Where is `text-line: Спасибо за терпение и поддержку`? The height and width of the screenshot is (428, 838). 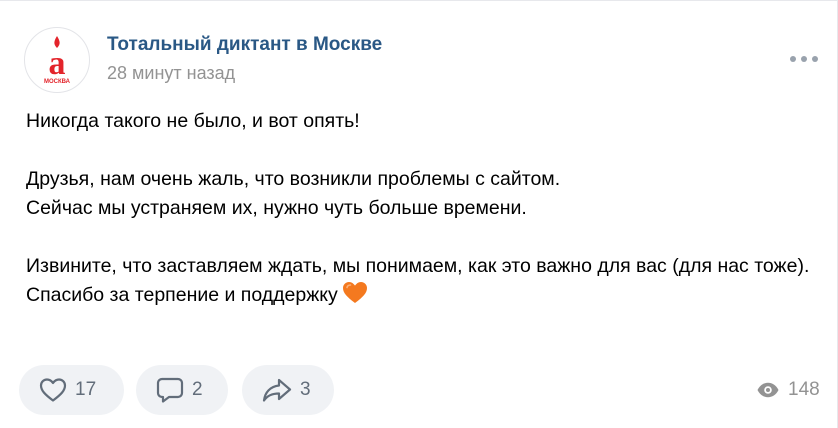 text-line: Спасибо за терпение и поддержку is located at coordinates (182, 295).